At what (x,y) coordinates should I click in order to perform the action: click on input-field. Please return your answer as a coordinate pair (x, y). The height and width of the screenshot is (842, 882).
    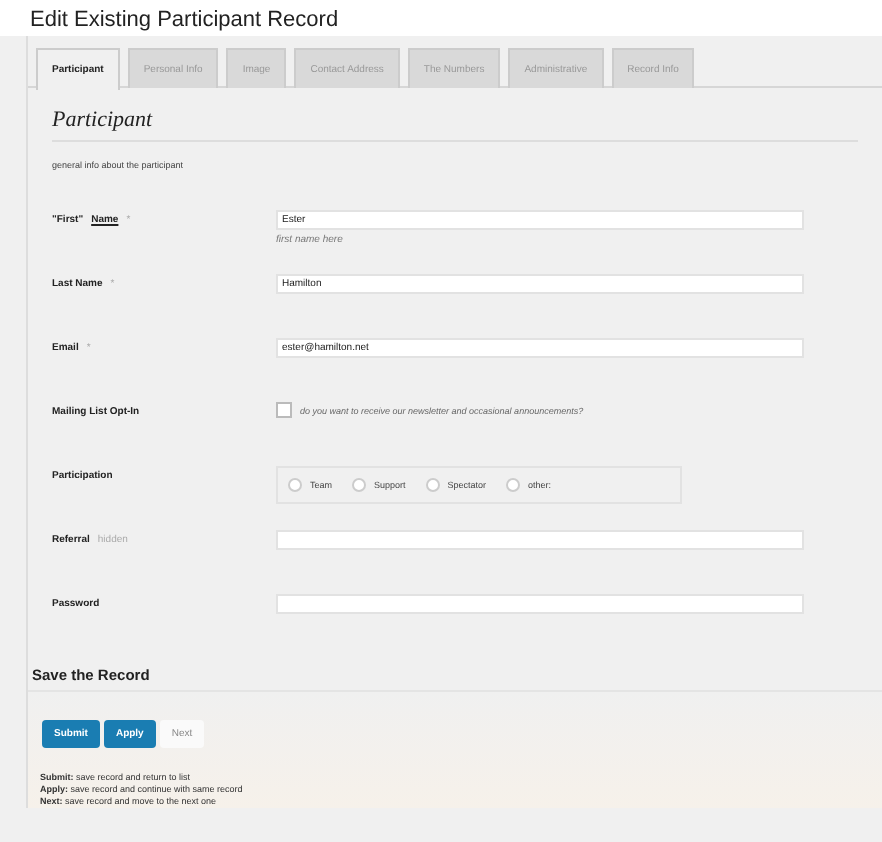
    Looking at the image, I should click on (540, 540).